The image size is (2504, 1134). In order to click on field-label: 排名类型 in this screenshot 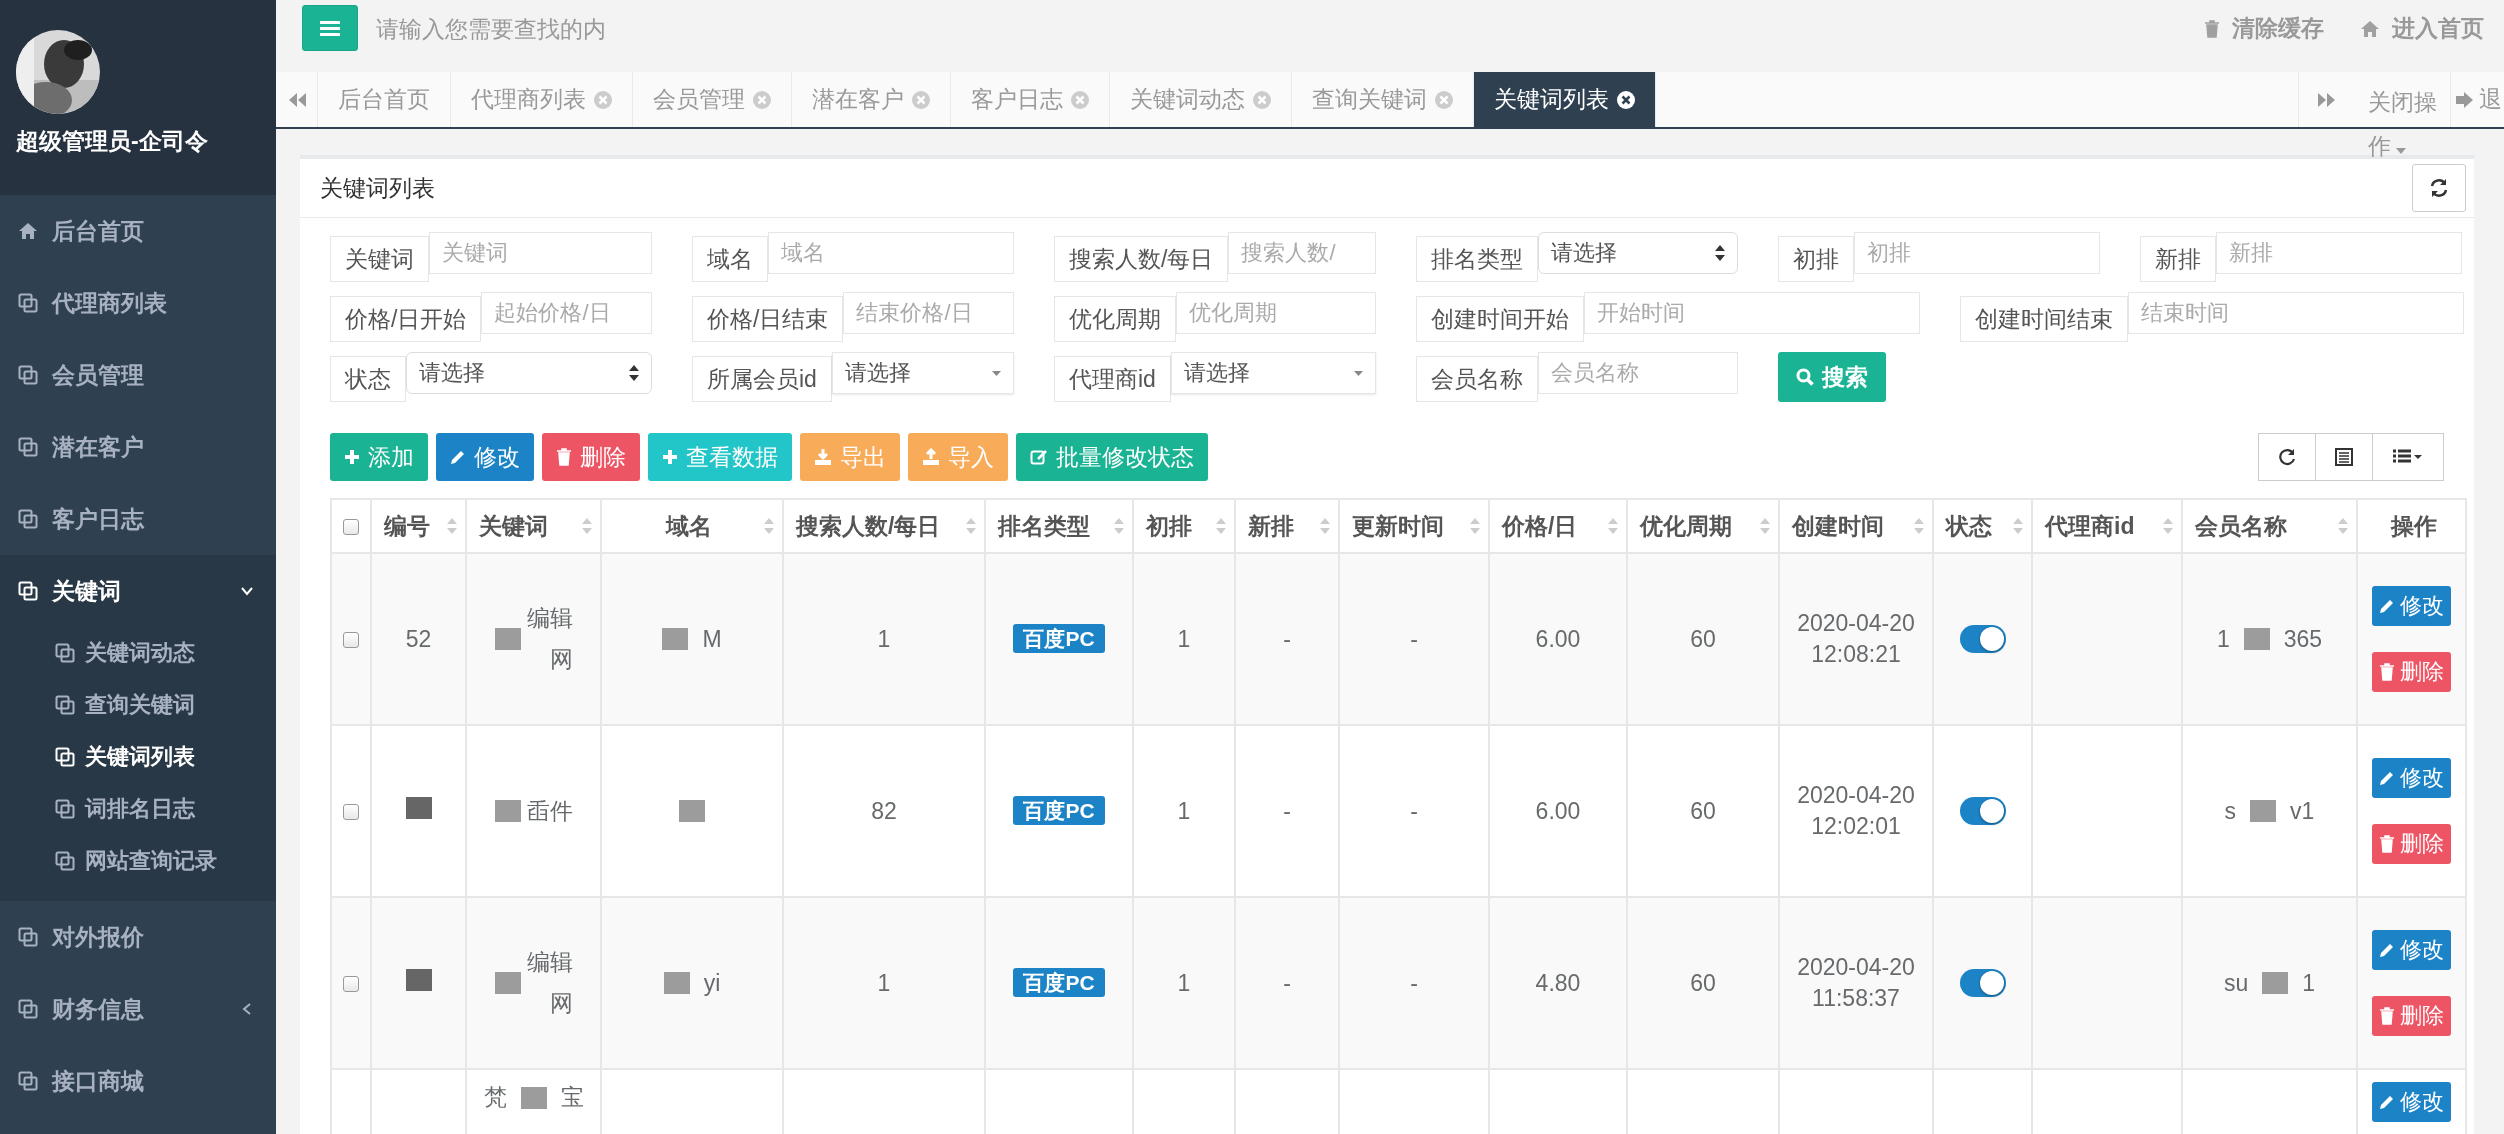, I will do `click(1477, 259)`.